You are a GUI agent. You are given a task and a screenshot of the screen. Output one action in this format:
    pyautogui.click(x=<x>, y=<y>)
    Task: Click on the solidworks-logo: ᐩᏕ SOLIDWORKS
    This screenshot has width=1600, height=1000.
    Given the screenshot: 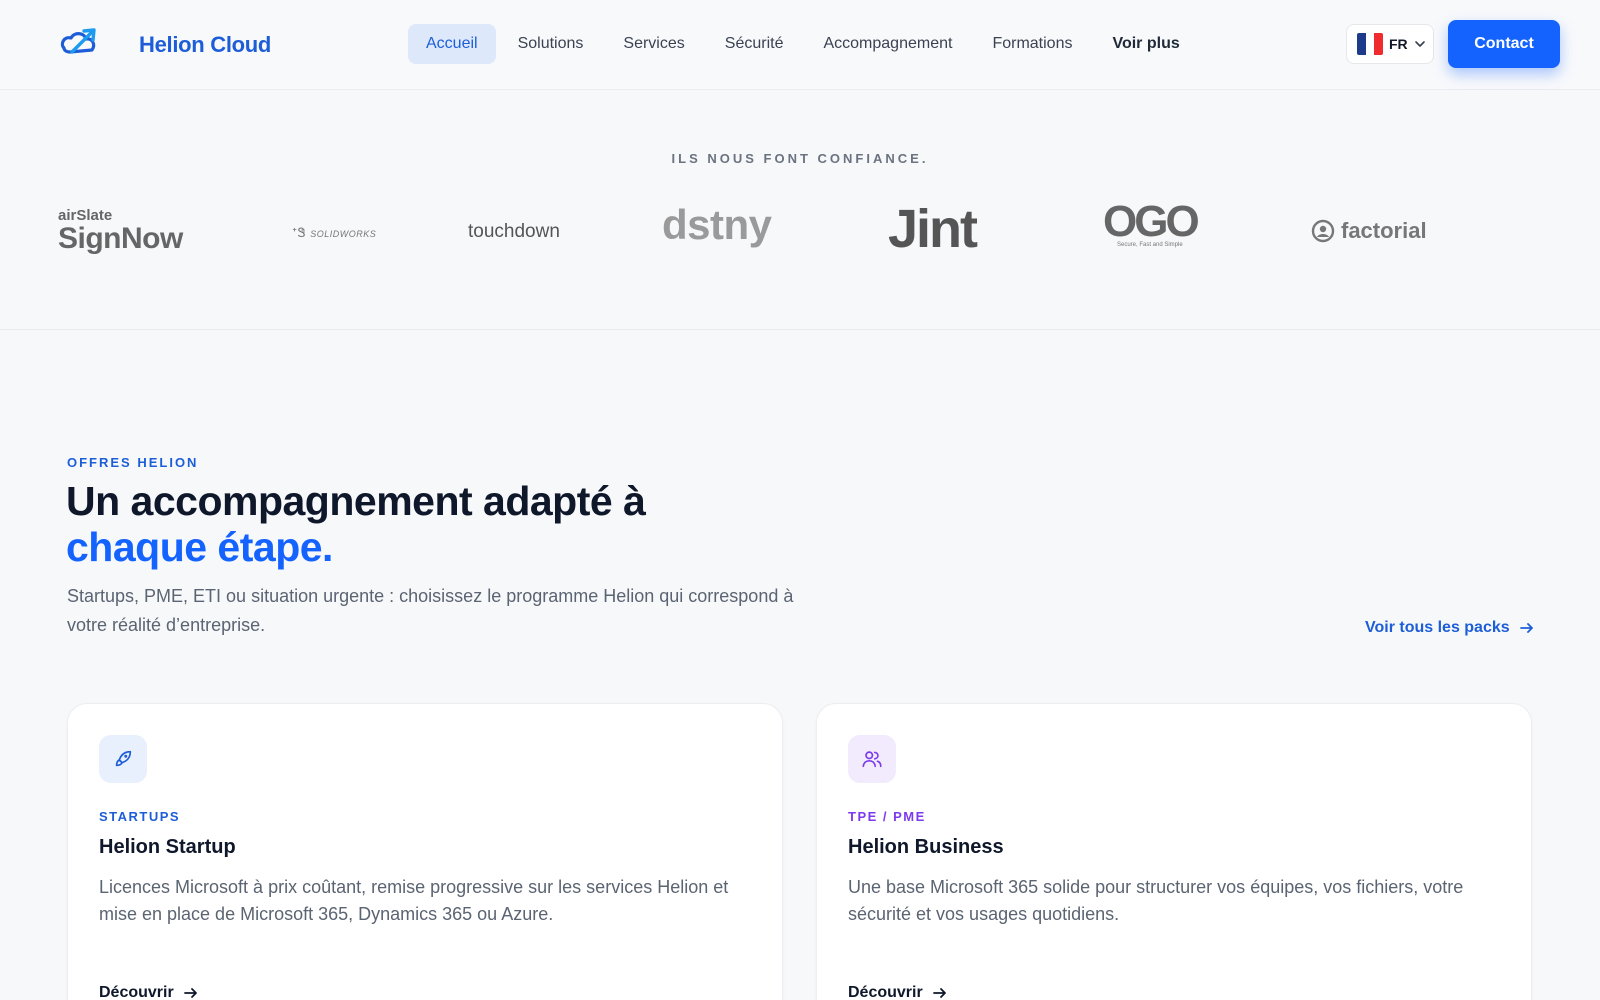 What is the action you would take?
    pyautogui.click(x=334, y=233)
    